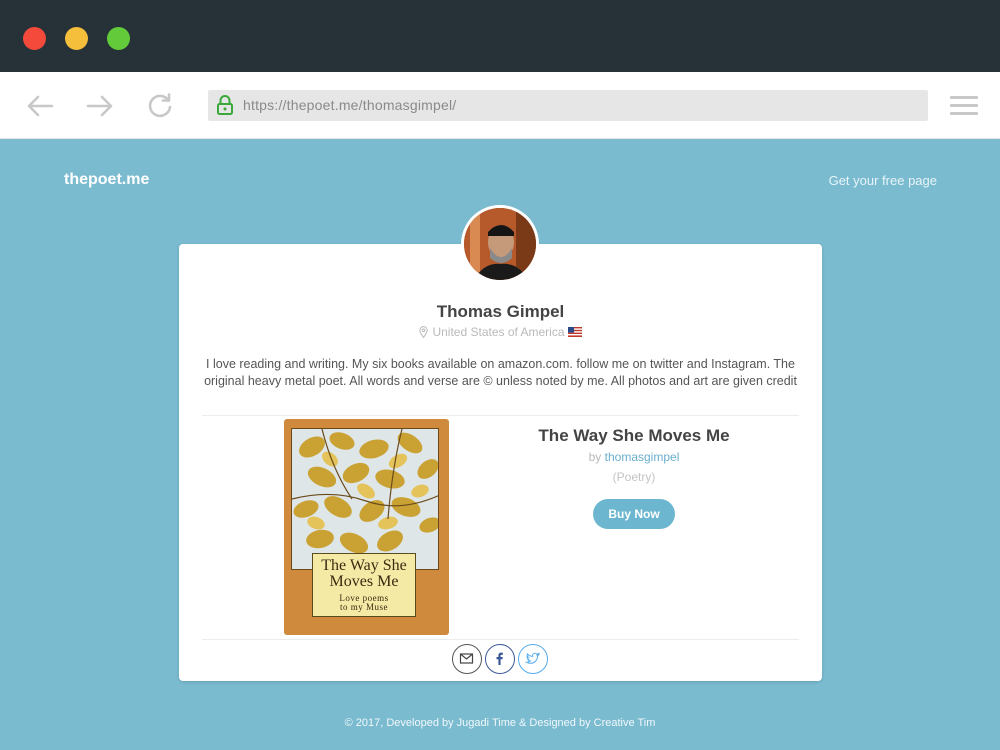  I want to click on browser-toolbar: https://thepoet.me/thomasgimpel/, so click(500, 105).